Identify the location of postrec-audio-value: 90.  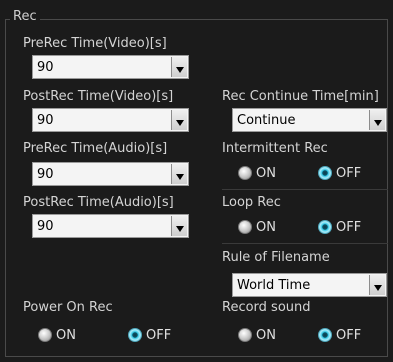
(45, 226).